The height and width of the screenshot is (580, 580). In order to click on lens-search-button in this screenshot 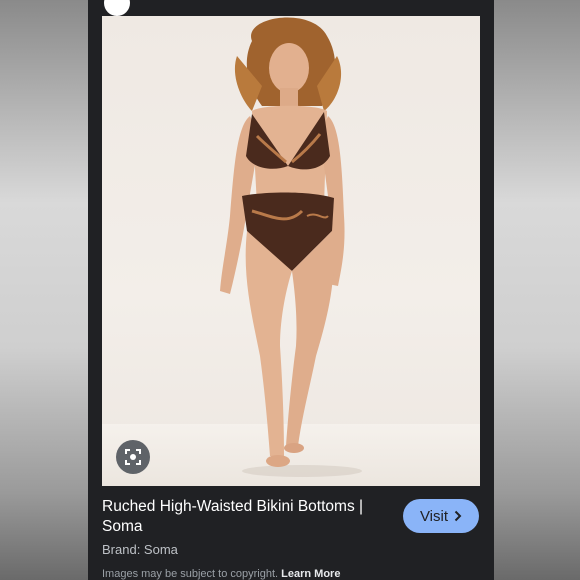, I will do `click(133, 457)`.